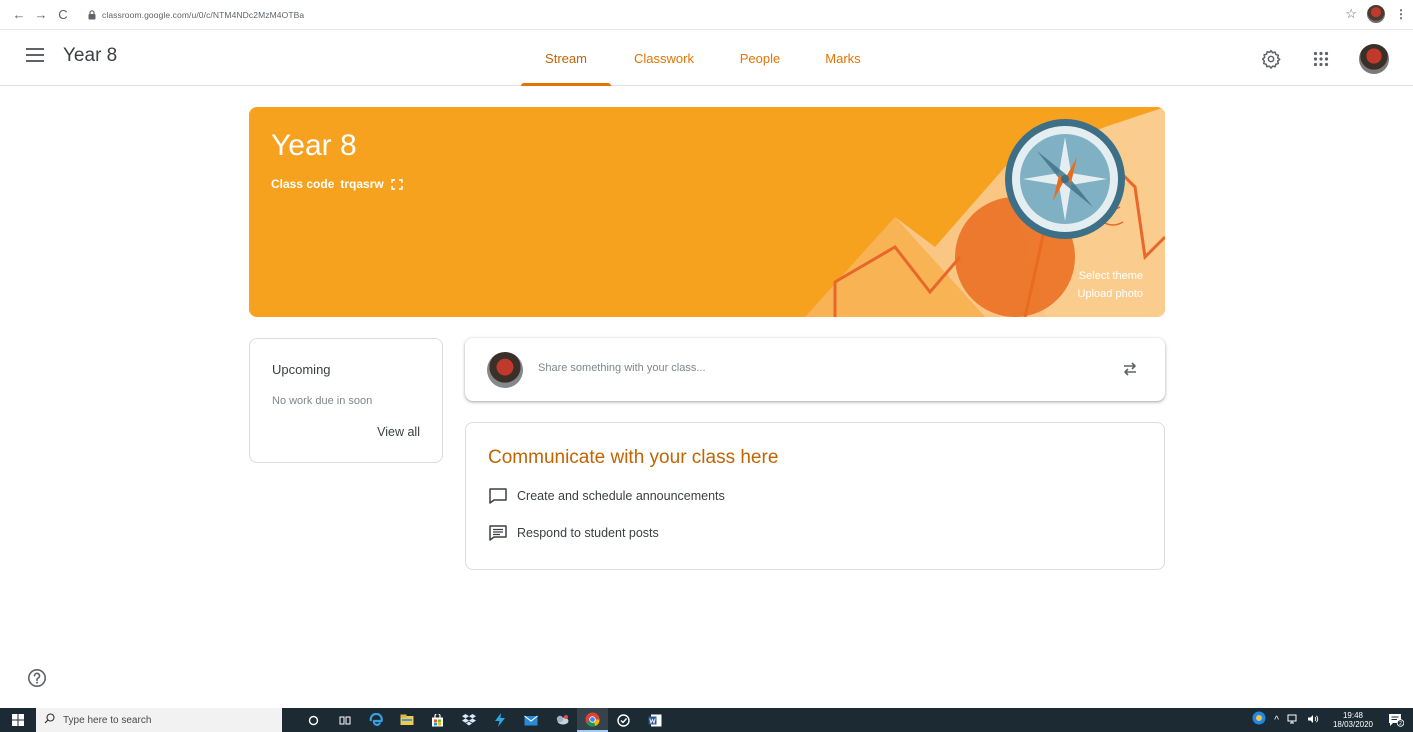 The image size is (1413, 732). I want to click on show-hidden-icons-chevron-icon: ^, so click(1276, 720).